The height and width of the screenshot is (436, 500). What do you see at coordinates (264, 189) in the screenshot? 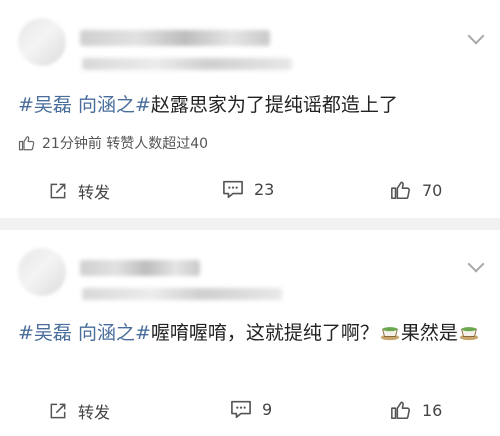
I see `comment-count: 23` at bounding box center [264, 189].